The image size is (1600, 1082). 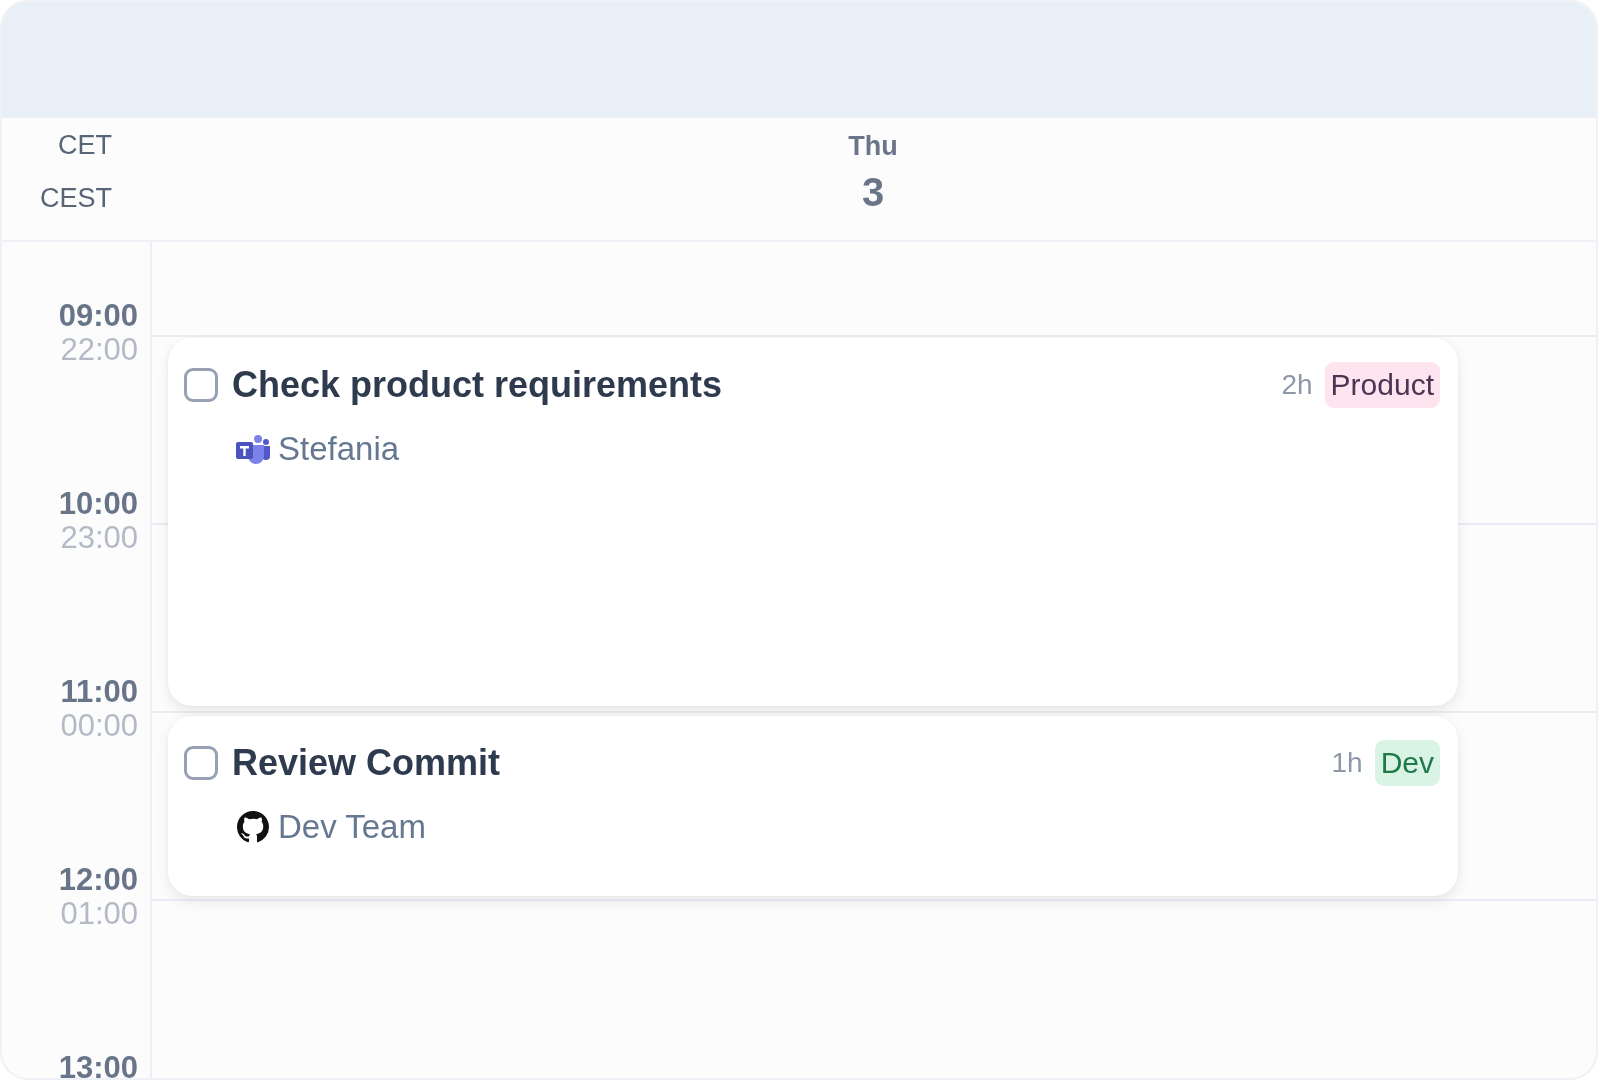 I want to click on event-title: Check product requirements, so click(x=478, y=385).